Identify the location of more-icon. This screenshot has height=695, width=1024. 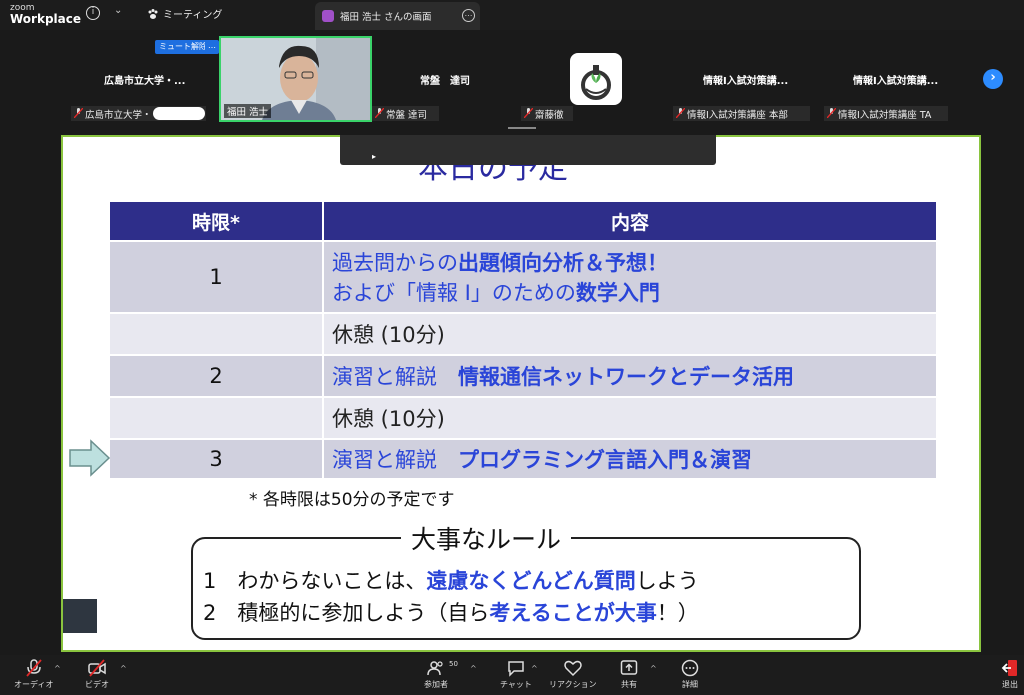
(690, 668).